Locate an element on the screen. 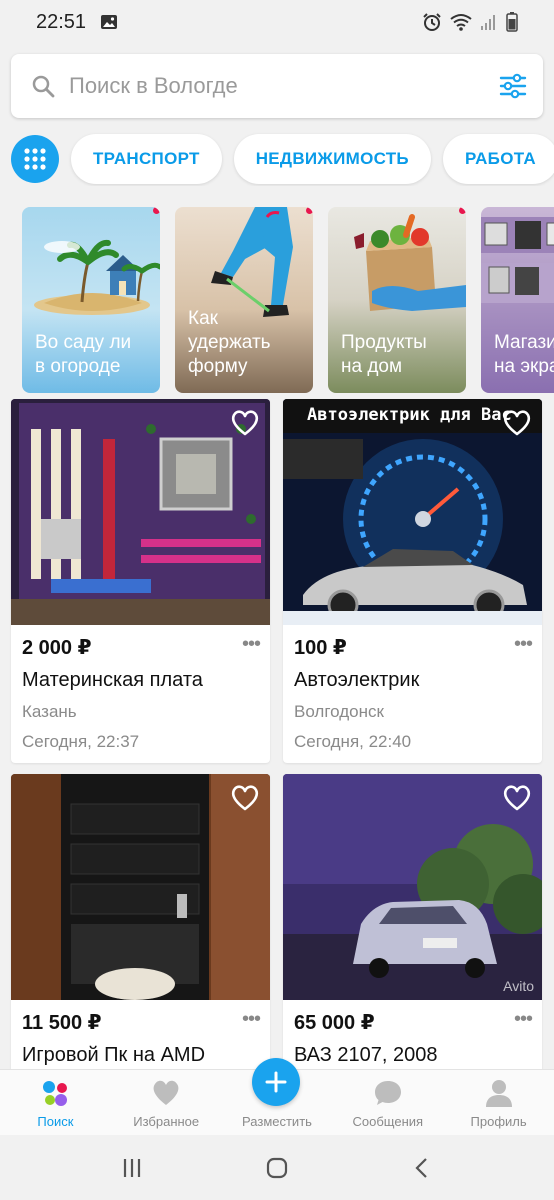 This screenshot has height=1200, width=554. tab-label: Поиск is located at coordinates (55, 1121).